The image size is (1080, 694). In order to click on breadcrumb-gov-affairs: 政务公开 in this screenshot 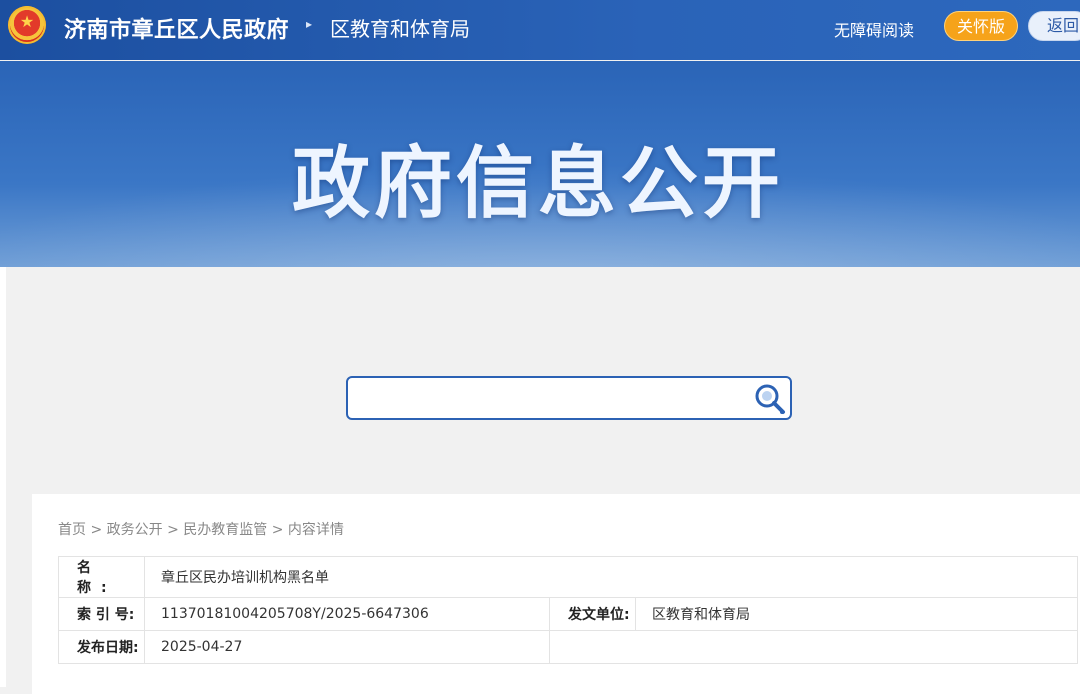, I will do `click(135, 530)`.